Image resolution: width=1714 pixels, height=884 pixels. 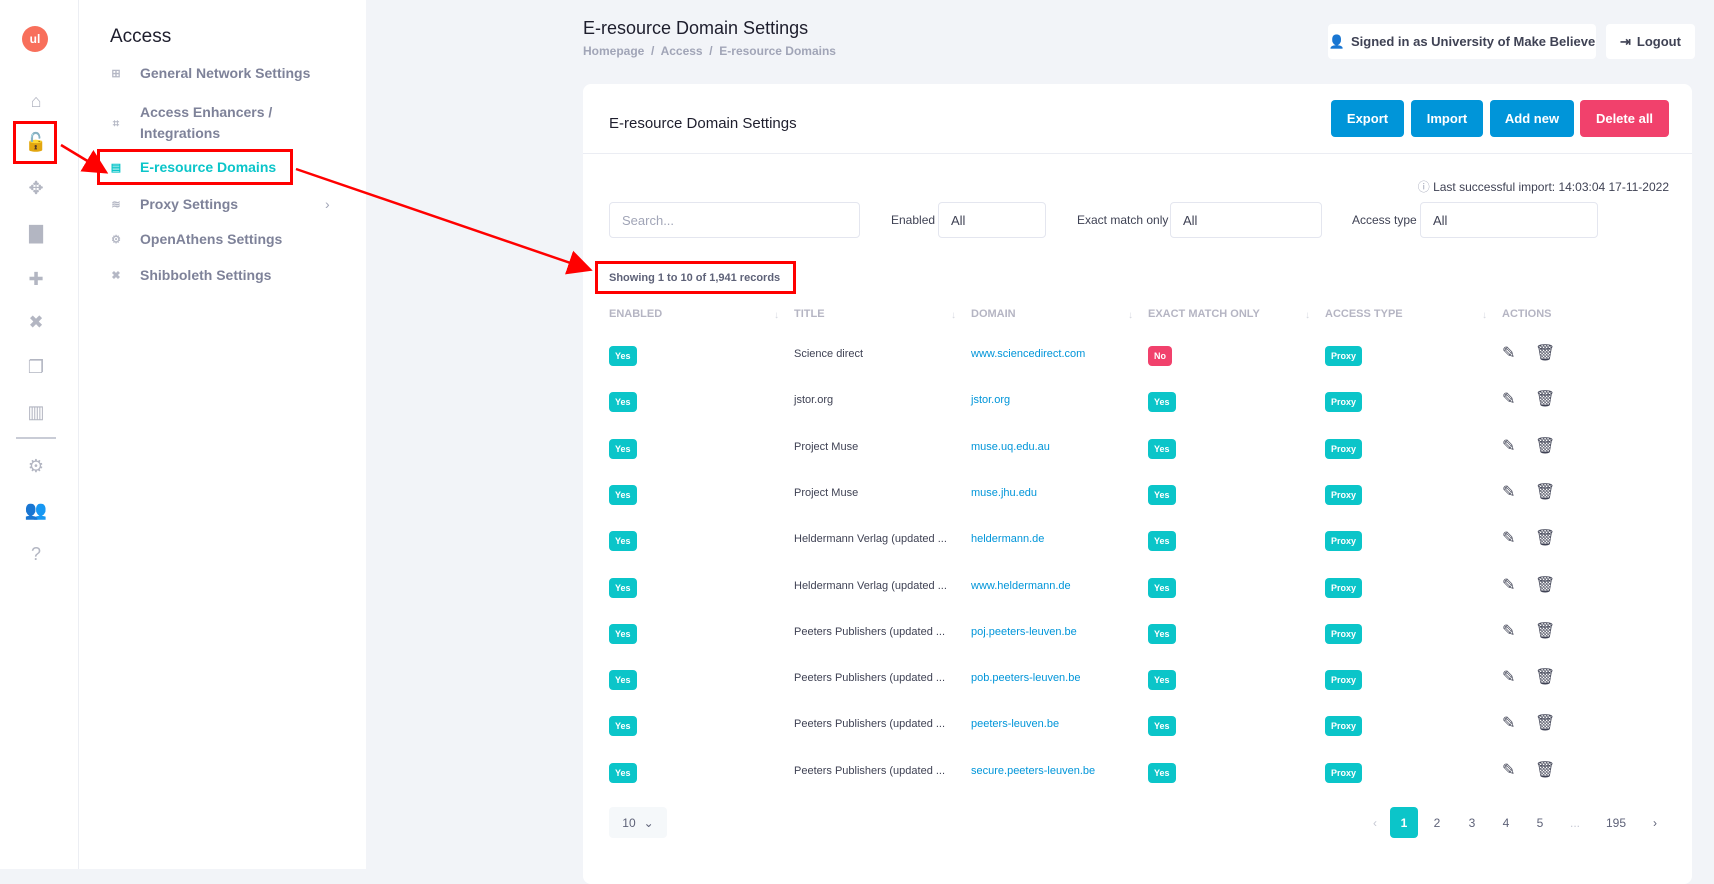 What do you see at coordinates (1028, 354) in the screenshot?
I see `domain-link: www.sciencedirect.com` at bounding box center [1028, 354].